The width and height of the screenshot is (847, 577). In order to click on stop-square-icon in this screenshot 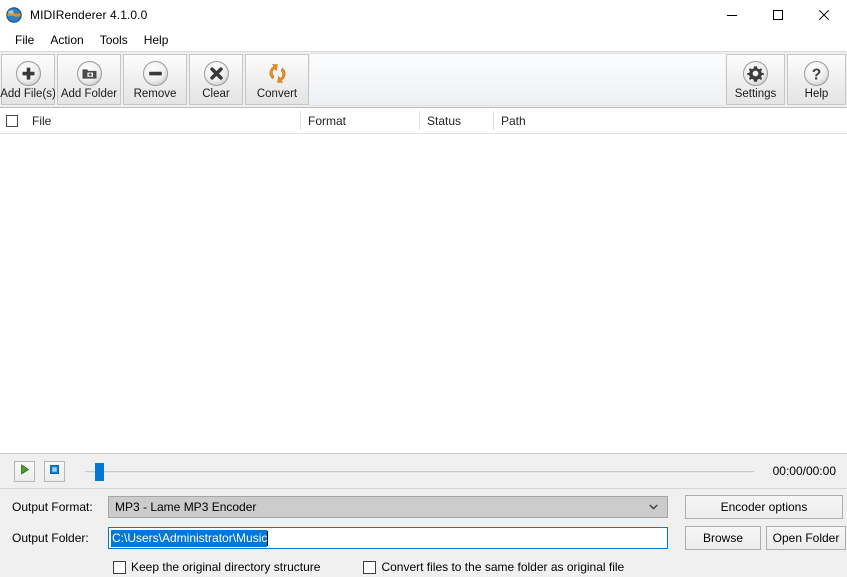, I will do `click(54, 471)`.